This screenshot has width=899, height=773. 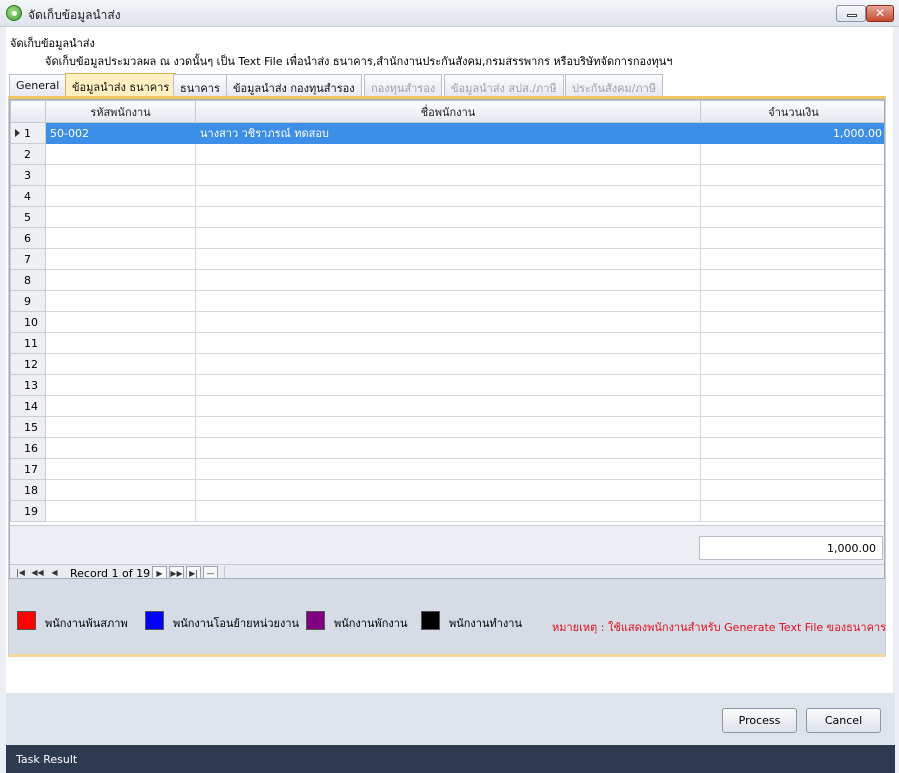 What do you see at coordinates (28, 385) in the screenshot?
I see `row-number: 13` at bounding box center [28, 385].